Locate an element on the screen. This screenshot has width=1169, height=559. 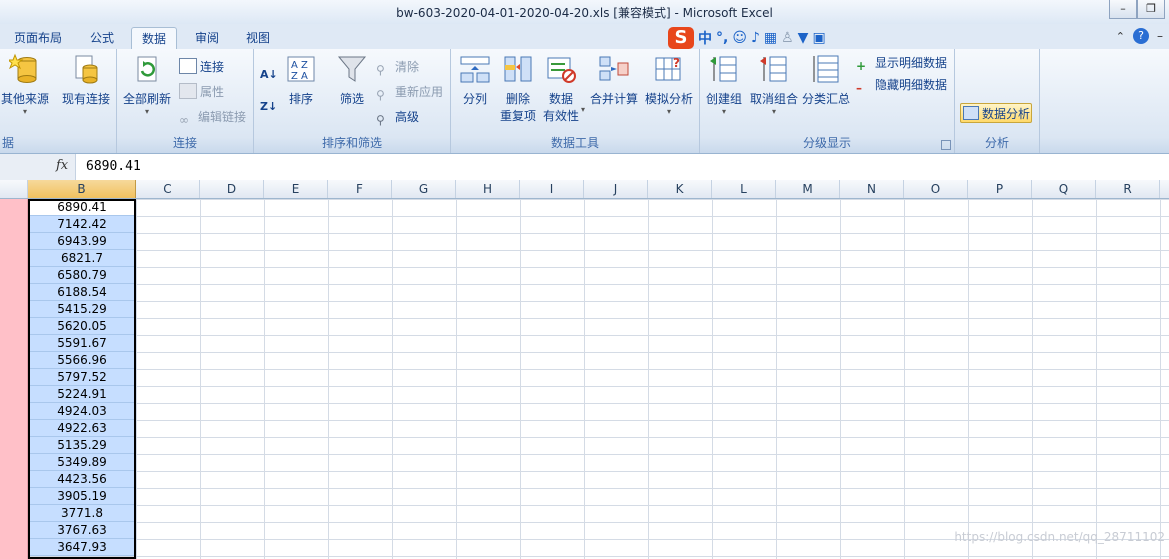
restore-button: ❐ is located at coordinates (1151, 9).